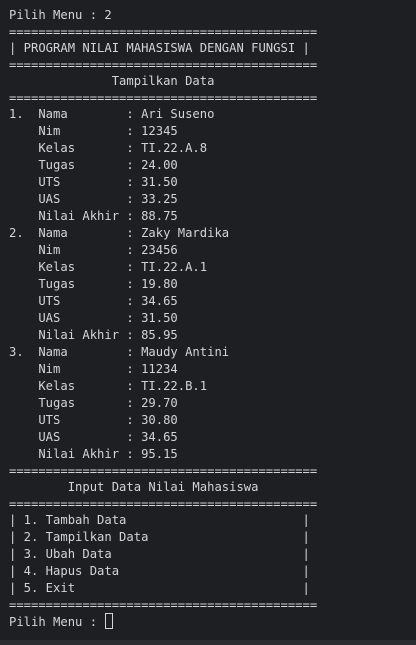 The image size is (416, 645). I want to click on record-1-kelas: Kelas : TI.22.A.8, so click(108, 148).